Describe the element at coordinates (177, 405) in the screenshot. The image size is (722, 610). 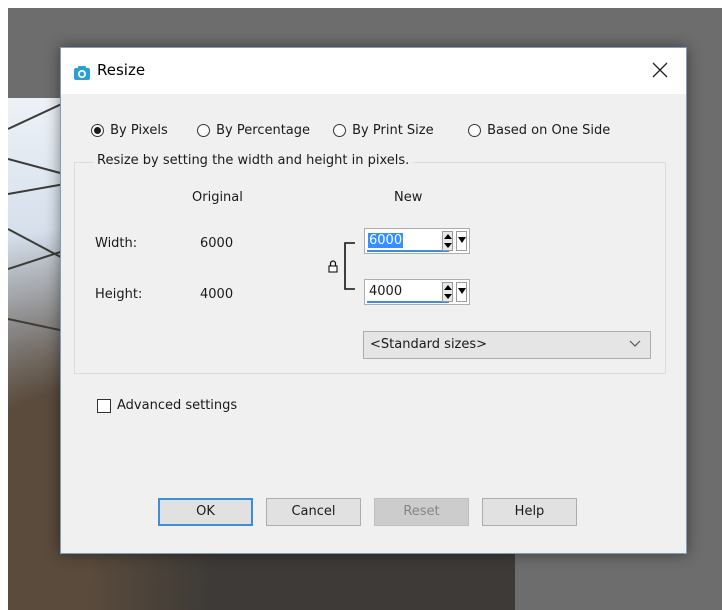
I see `advanced-settings-label: Advanced settings` at that location.